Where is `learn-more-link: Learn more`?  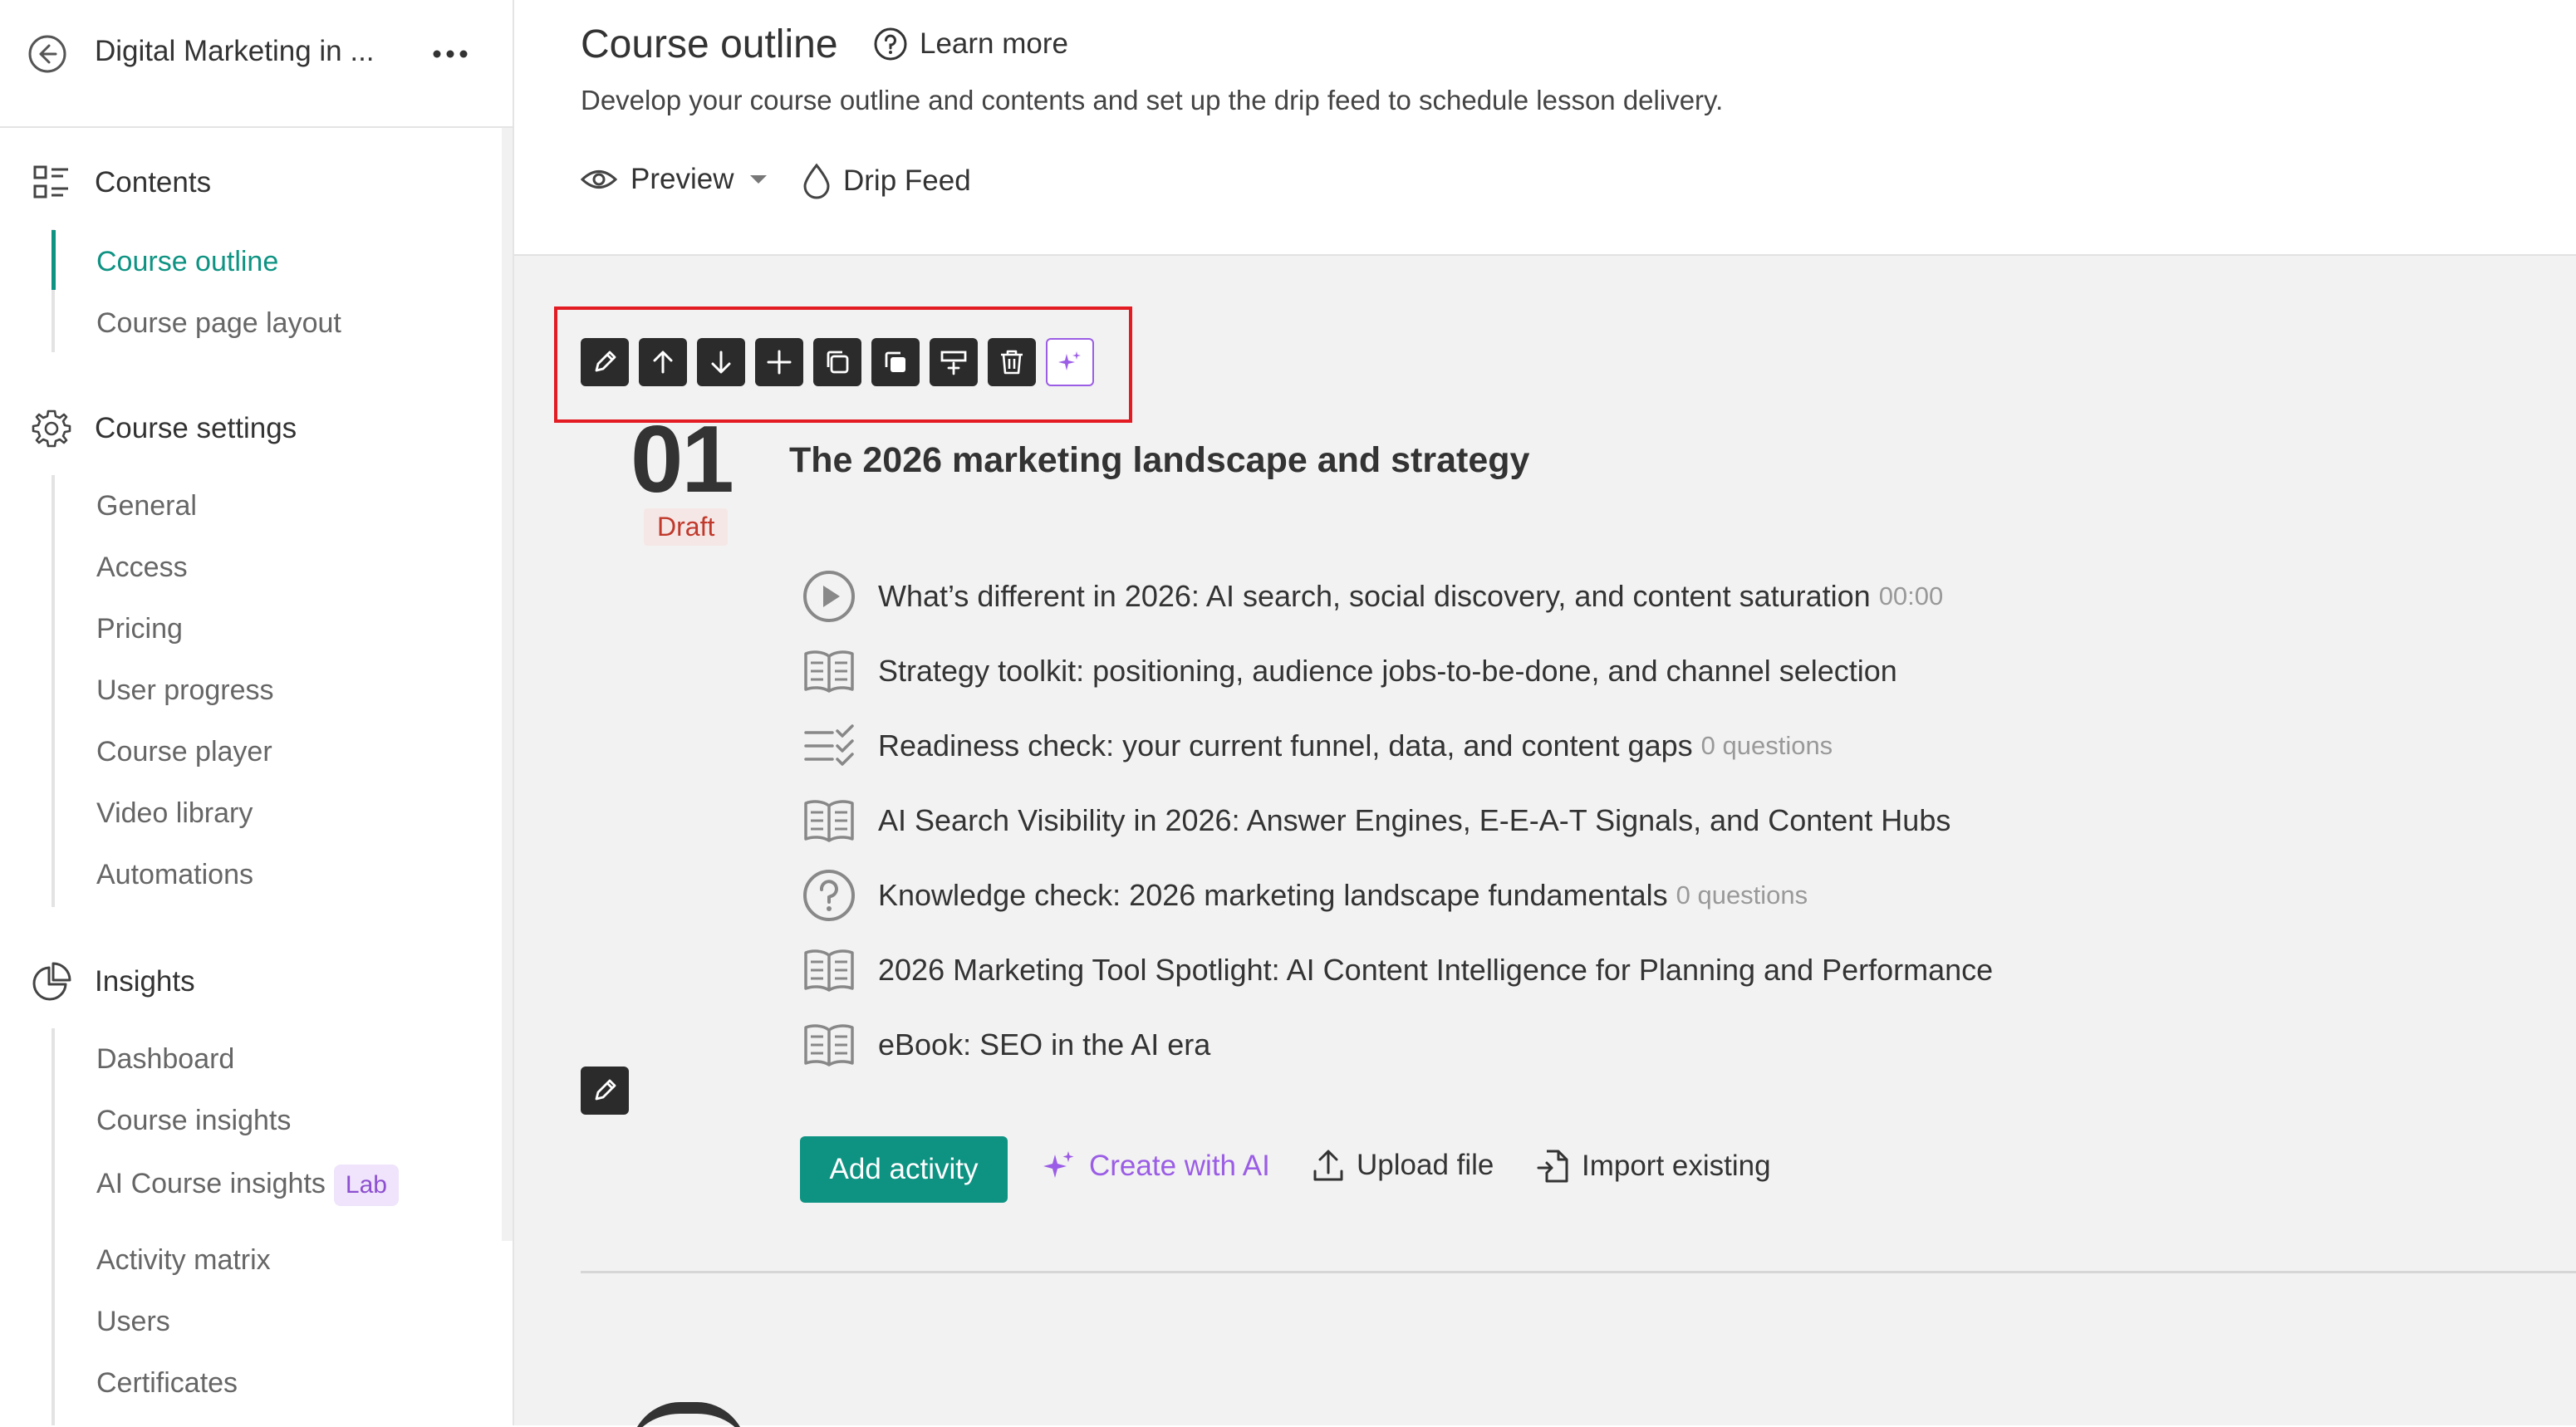 learn-more-link: Learn more is located at coordinates (970, 44).